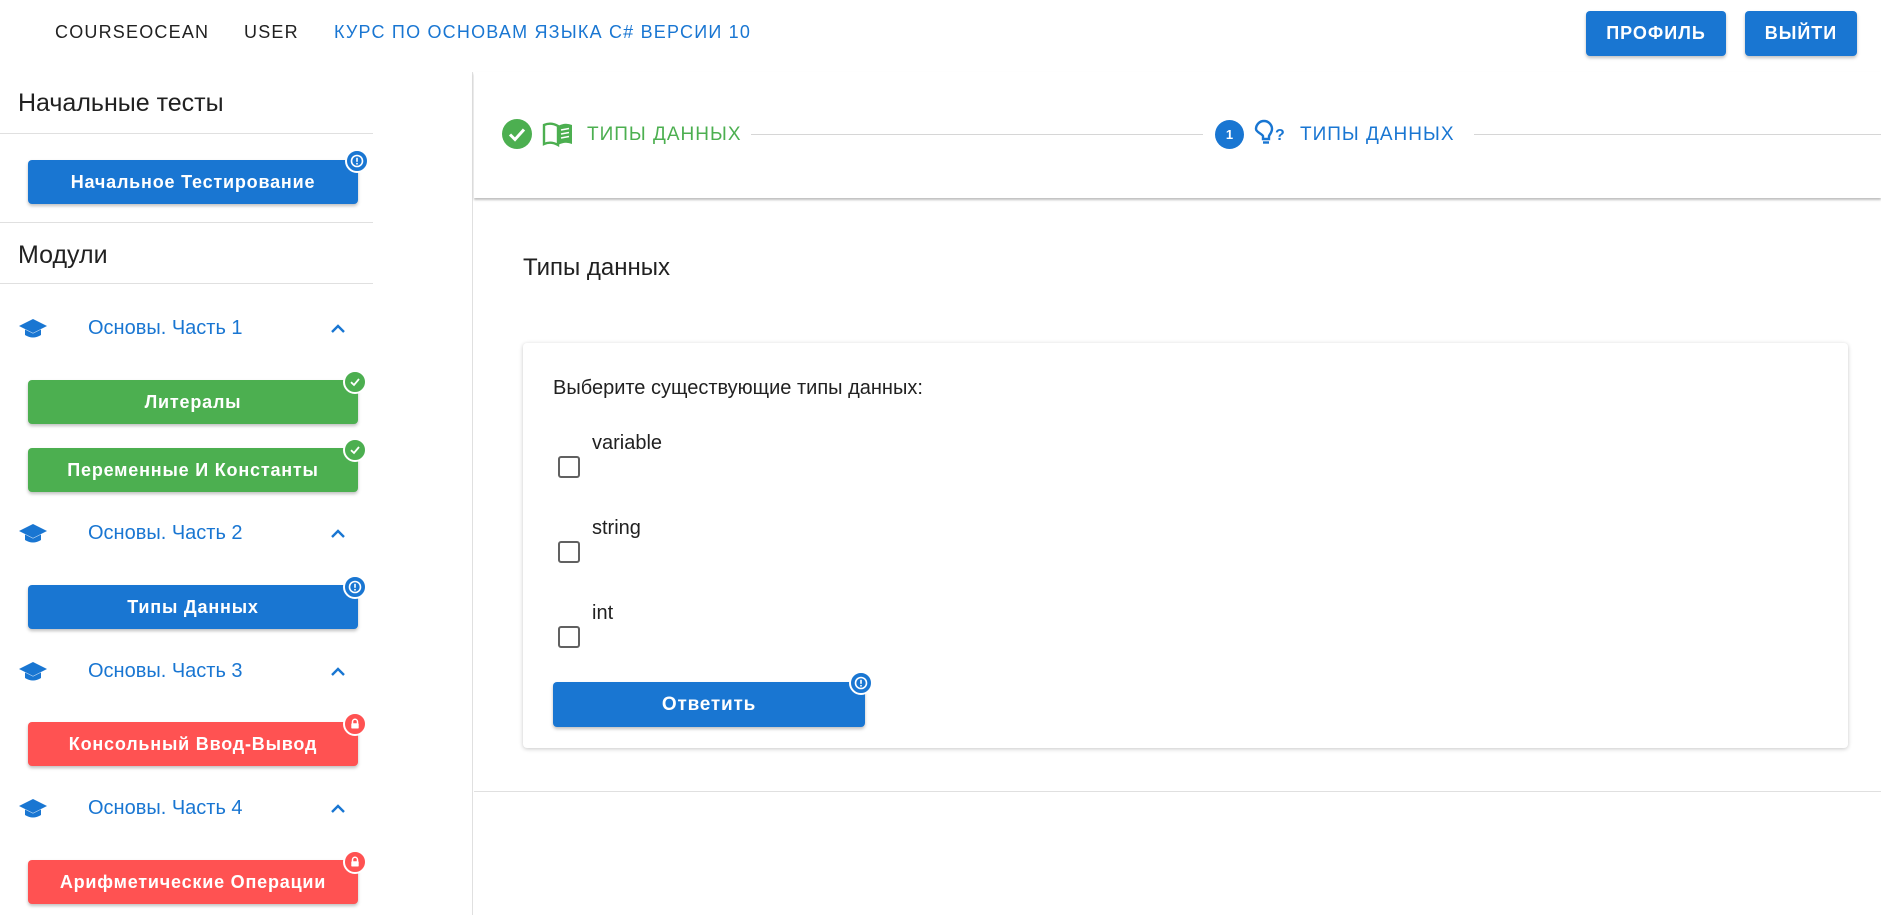 This screenshot has width=1881, height=915. I want to click on module-2-header: Основы. Часть 2, so click(186, 534).